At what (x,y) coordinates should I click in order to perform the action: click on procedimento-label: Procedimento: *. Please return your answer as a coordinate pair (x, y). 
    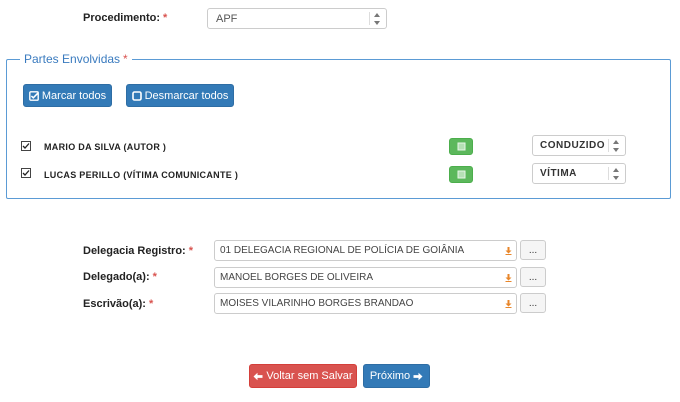
    Looking at the image, I should click on (125, 18).